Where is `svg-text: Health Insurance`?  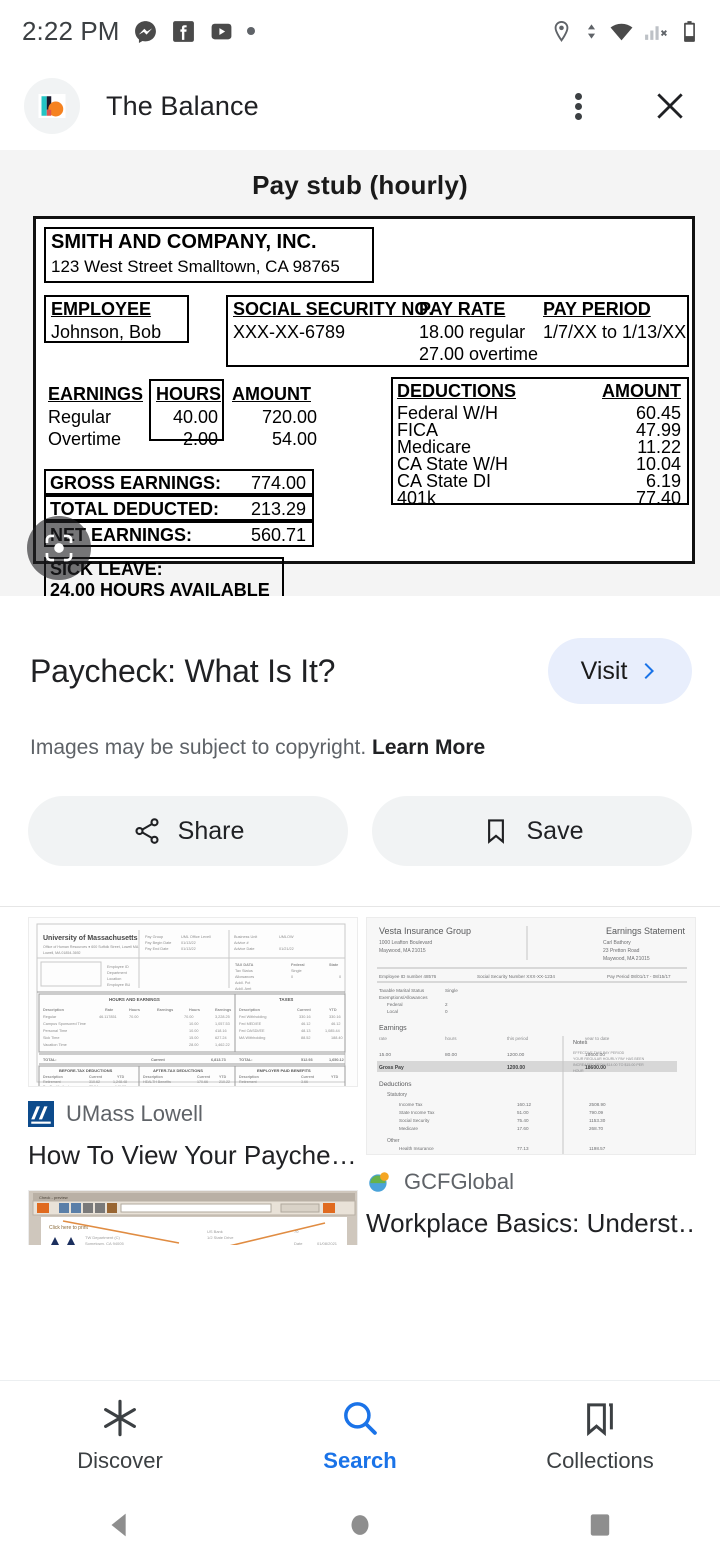
svg-text: Health Insurance is located at coordinates (416, 1148).